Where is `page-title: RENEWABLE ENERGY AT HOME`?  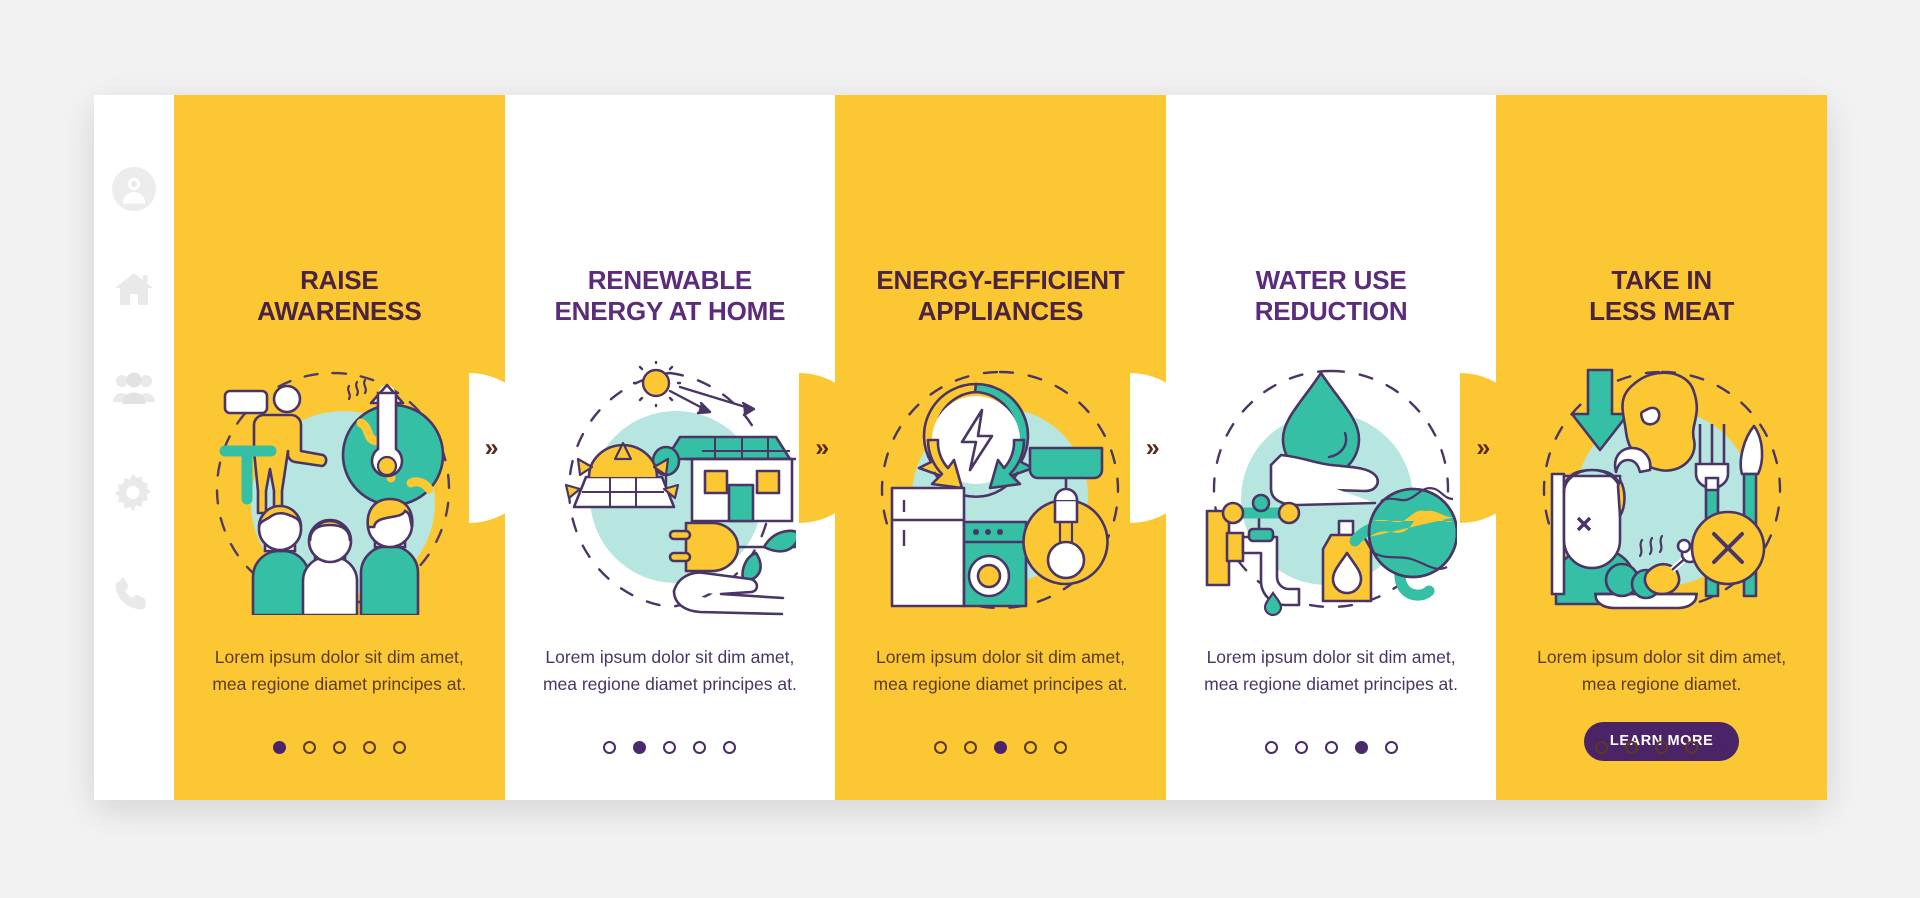 page-title: RENEWABLE ENERGY AT HOME is located at coordinates (670, 295).